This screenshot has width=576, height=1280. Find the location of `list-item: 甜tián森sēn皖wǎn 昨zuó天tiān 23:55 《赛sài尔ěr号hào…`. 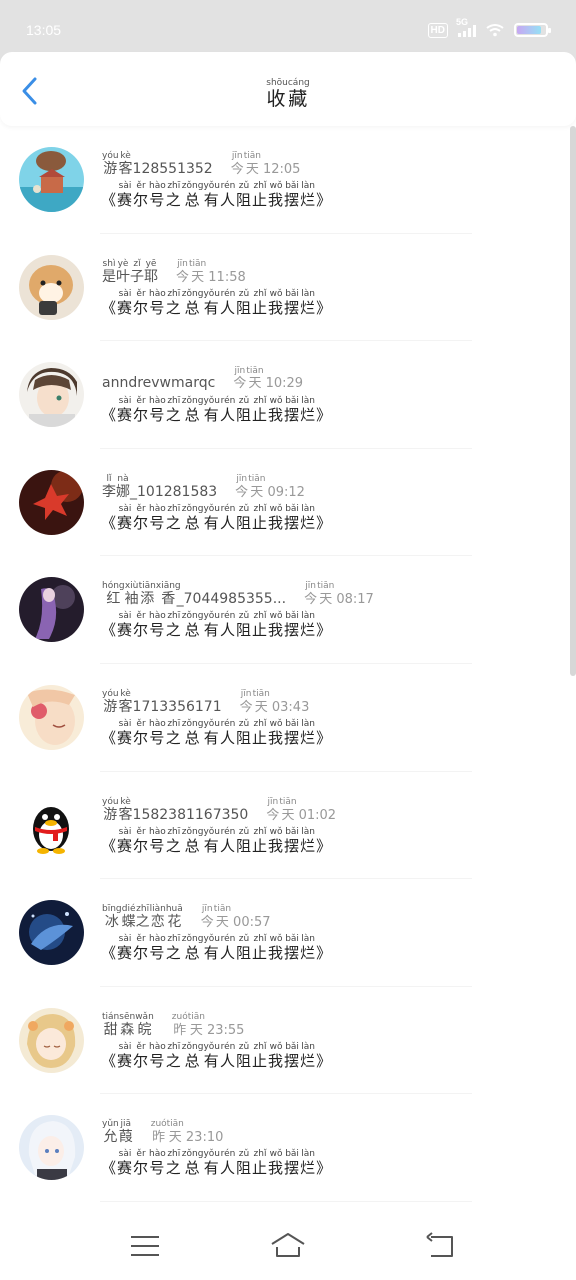

list-item: 甜tián森sēn皖wǎn 昨zuó天tiān 23:55 《赛sài尔ěr号hào… is located at coordinates (285, 1041).